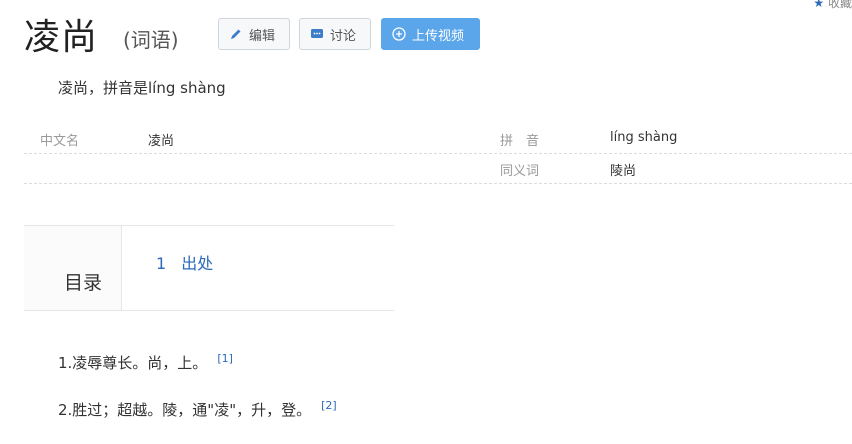  I want to click on edit-label: 编辑, so click(262, 36).